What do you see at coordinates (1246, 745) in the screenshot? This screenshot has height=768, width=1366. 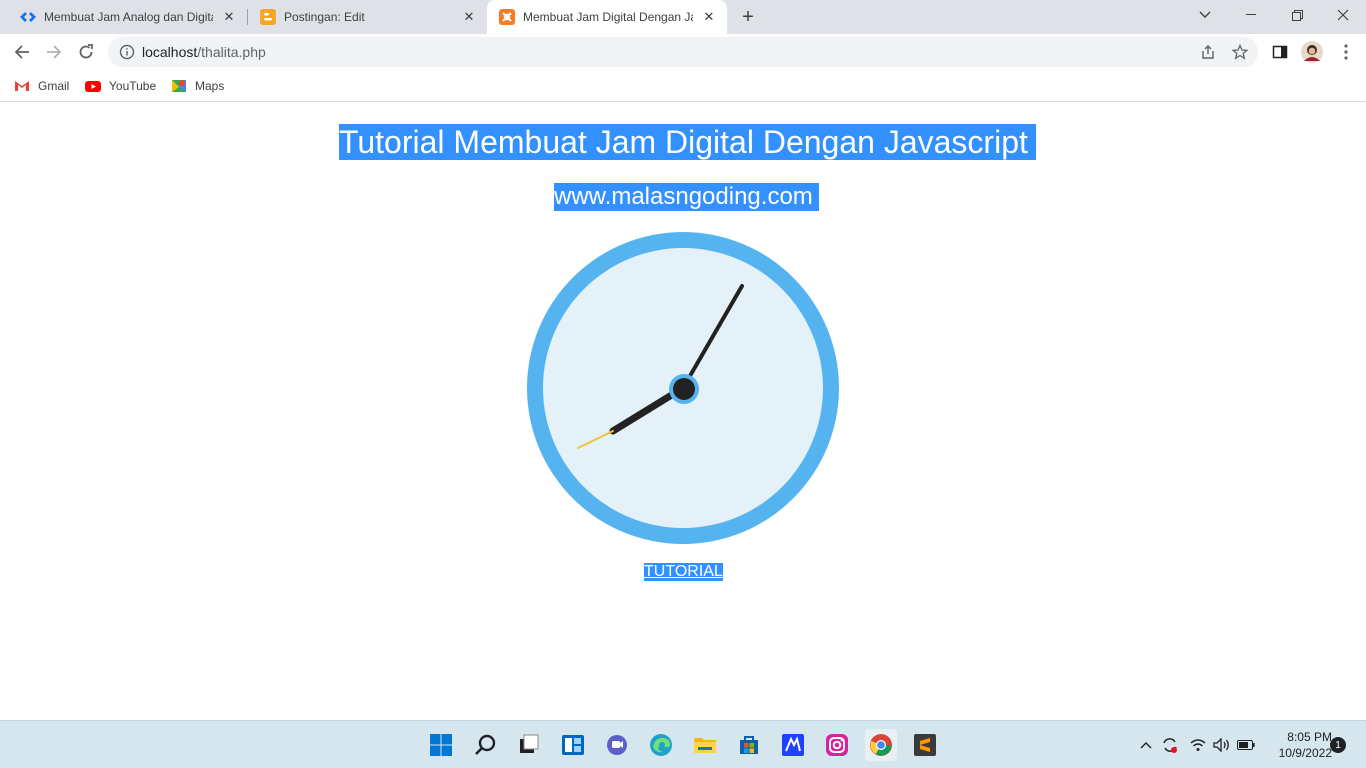 I see `battery-icon` at bounding box center [1246, 745].